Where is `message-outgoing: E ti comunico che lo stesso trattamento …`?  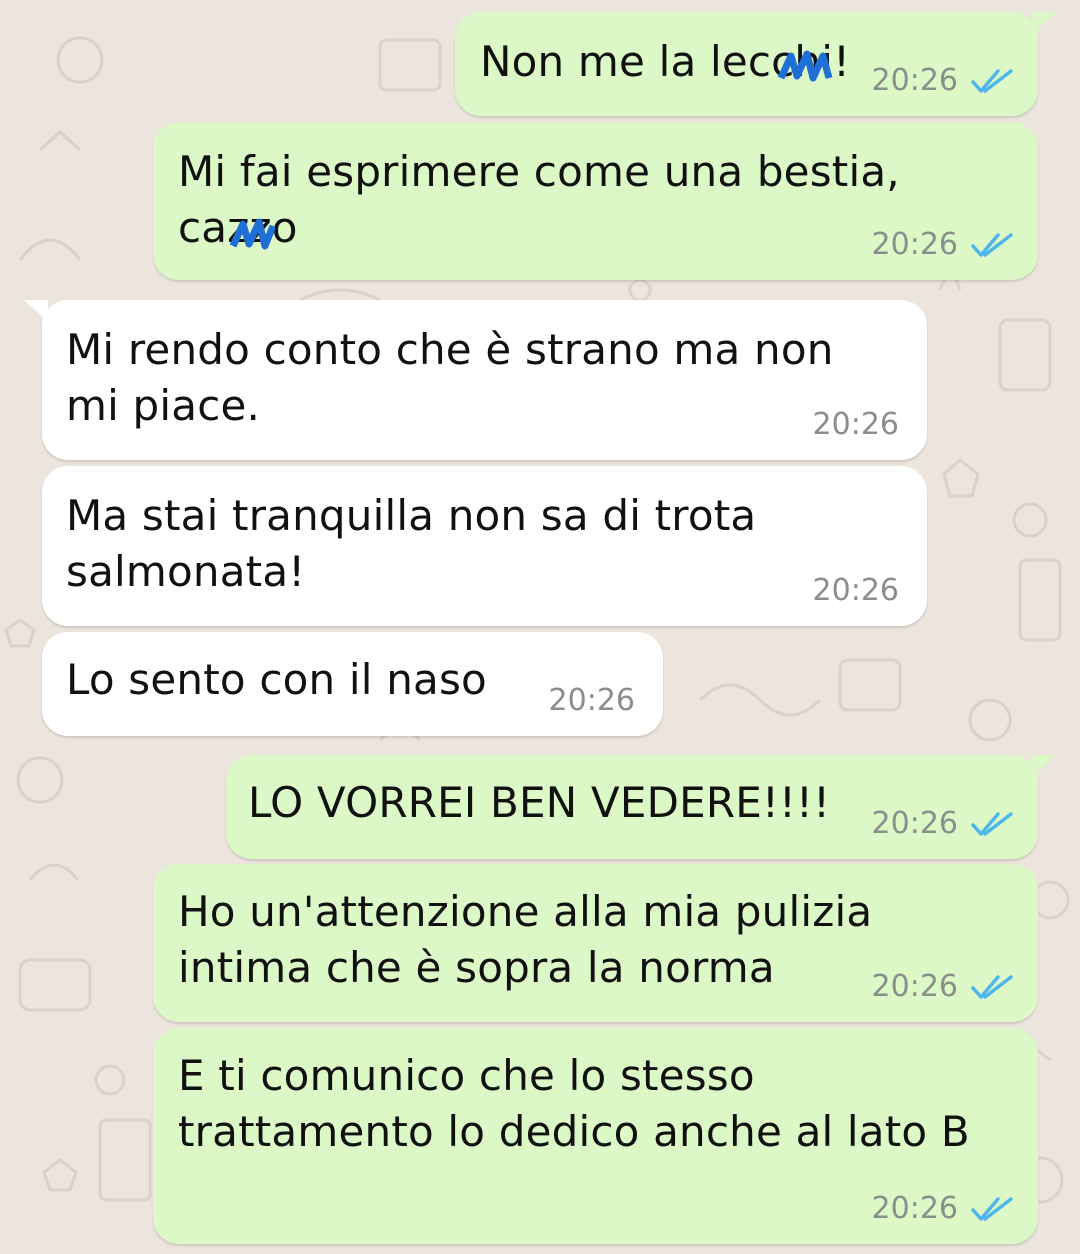
message-outgoing: E ti comunico che lo stesso trattamento … is located at coordinates (595, 1136).